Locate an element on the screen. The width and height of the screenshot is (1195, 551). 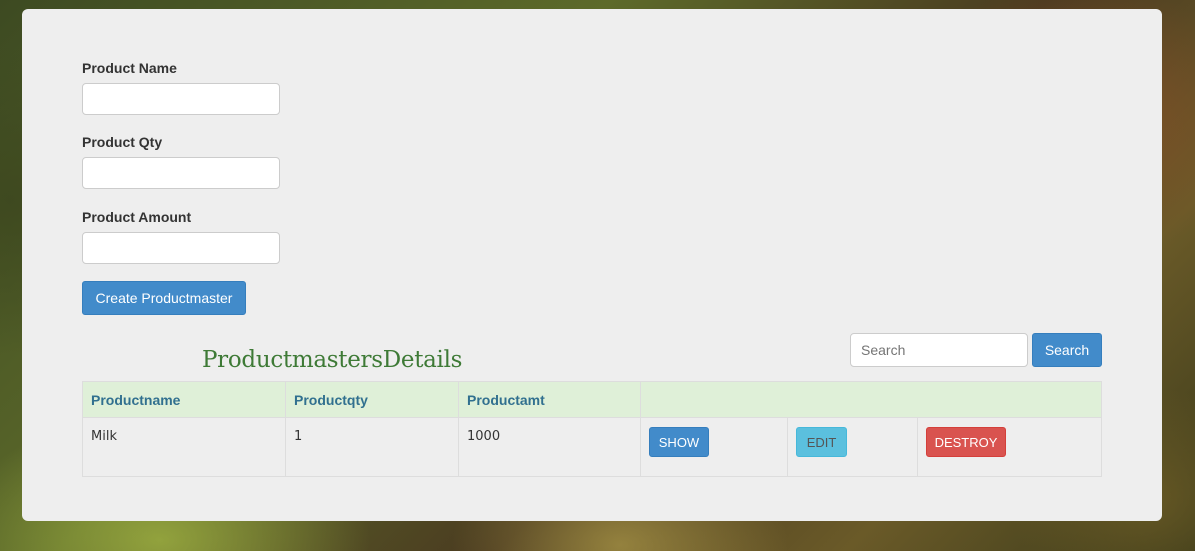
create-productmaster-button: Create Productmaster is located at coordinates (164, 298).